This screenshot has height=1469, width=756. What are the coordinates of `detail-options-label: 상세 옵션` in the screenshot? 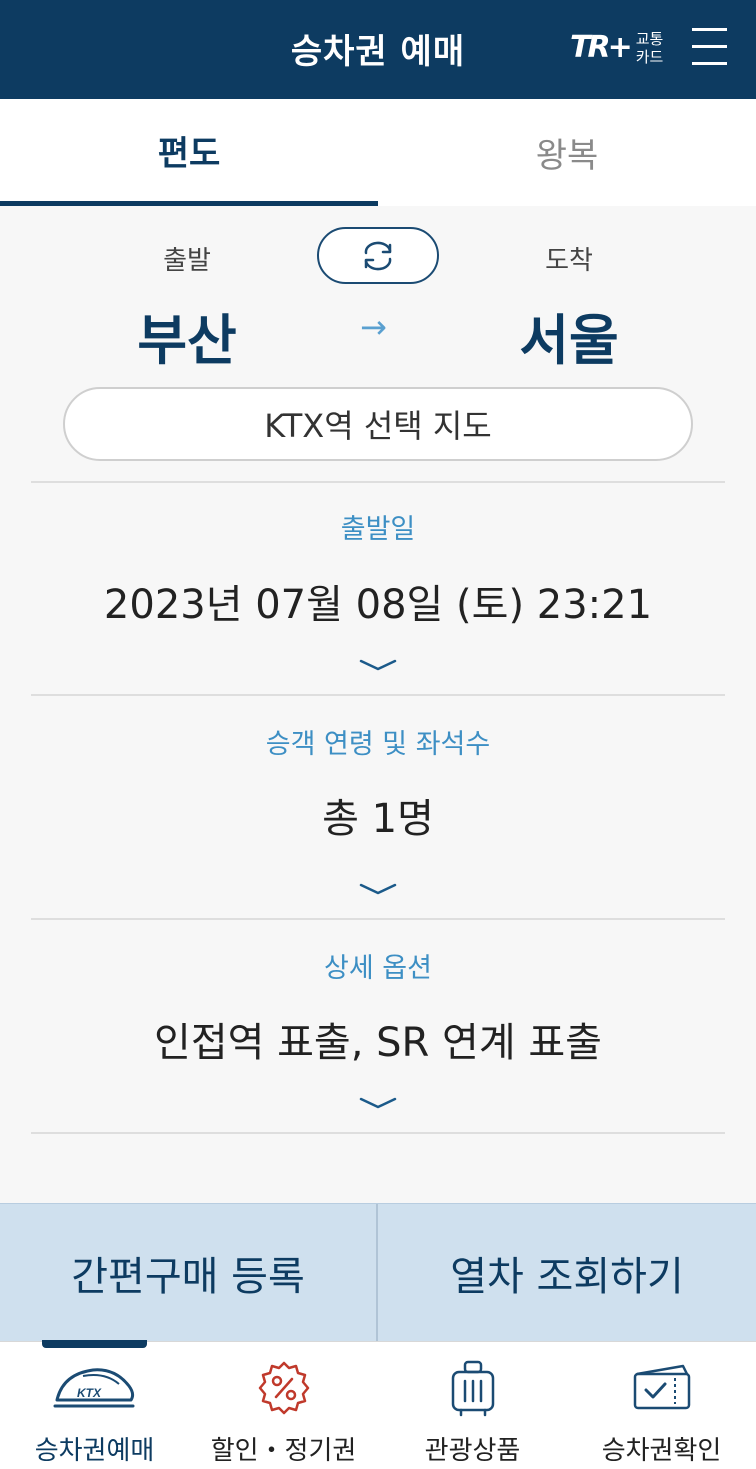 It's located at (378, 968).